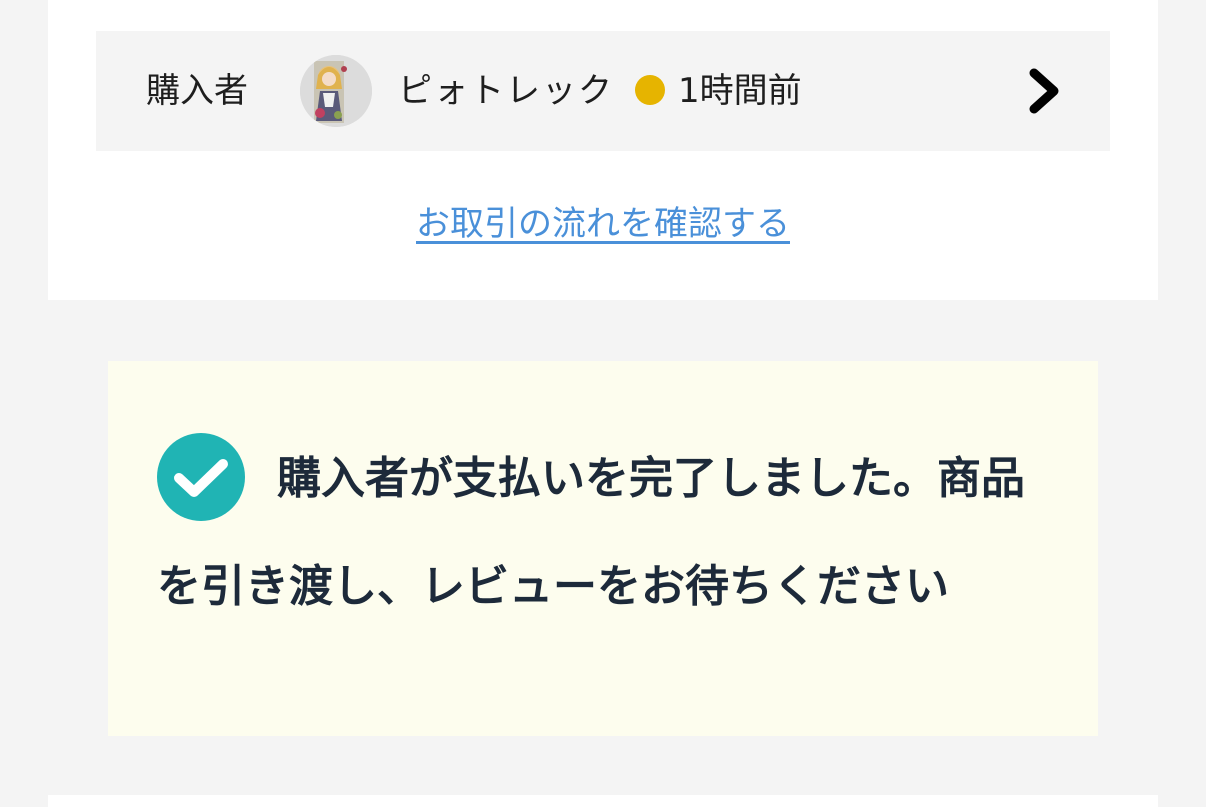 The width and height of the screenshot is (1206, 807). I want to click on buyer-label: 購入者, so click(197, 91).